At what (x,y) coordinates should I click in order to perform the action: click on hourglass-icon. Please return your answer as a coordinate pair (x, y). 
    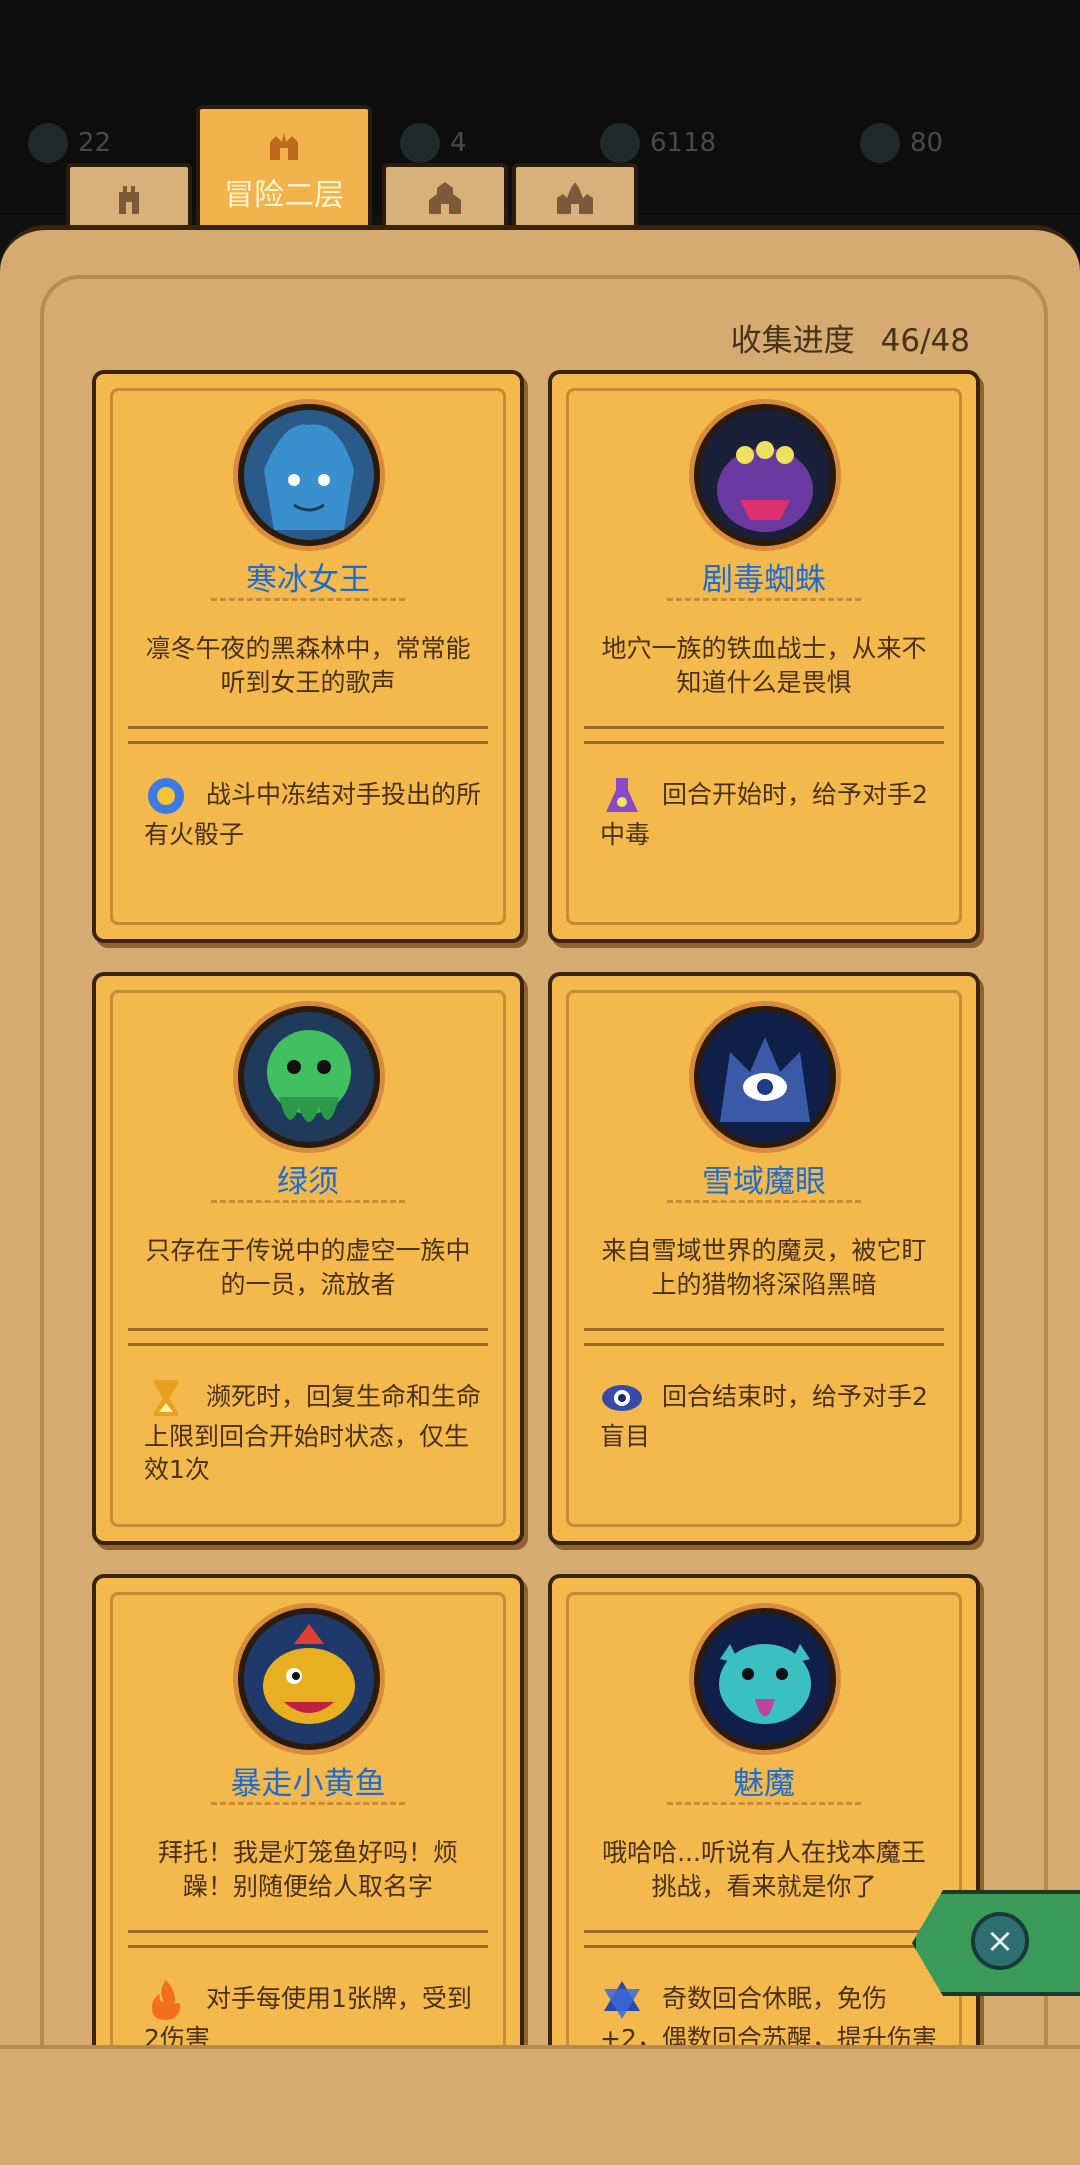
    Looking at the image, I should click on (166, 1398).